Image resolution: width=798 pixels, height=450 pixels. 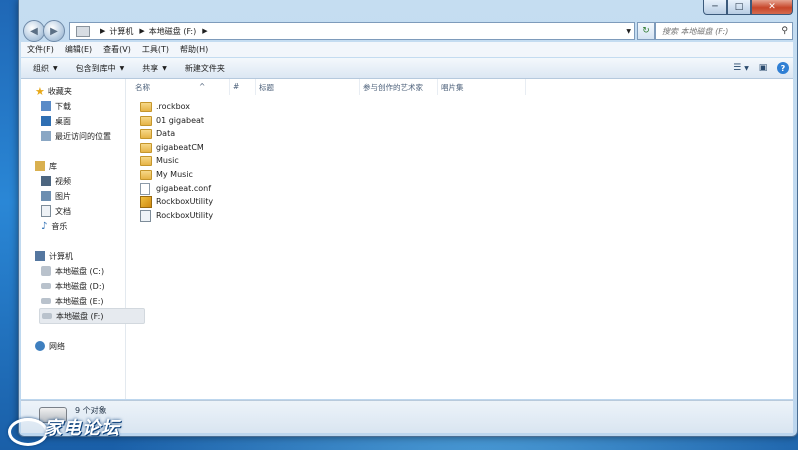 What do you see at coordinates (266, 87) in the screenshot?
I see `column-title: 标题` at bounding box center [266, 87].